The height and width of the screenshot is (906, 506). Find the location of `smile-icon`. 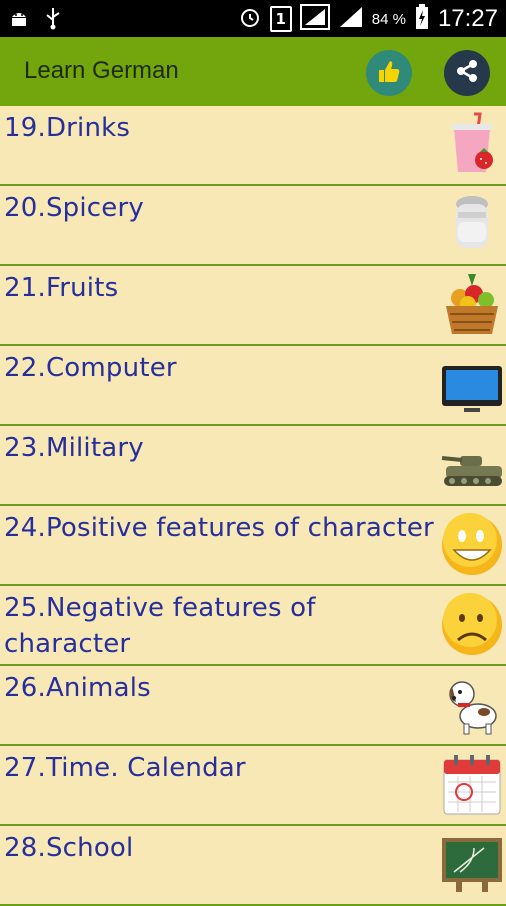

smile-icon is located at coordinates (472, 545).